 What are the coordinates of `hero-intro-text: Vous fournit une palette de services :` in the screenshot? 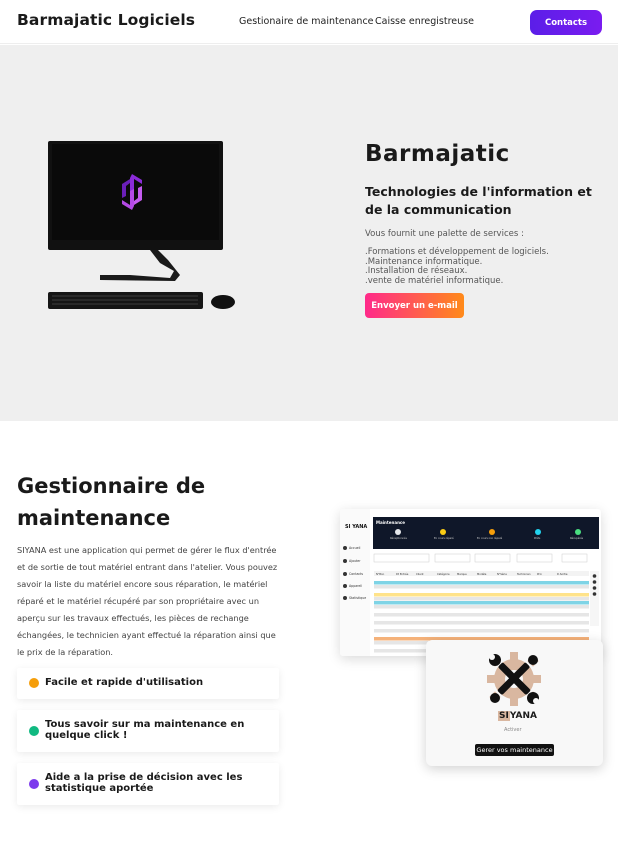 It's located at (444, 234).